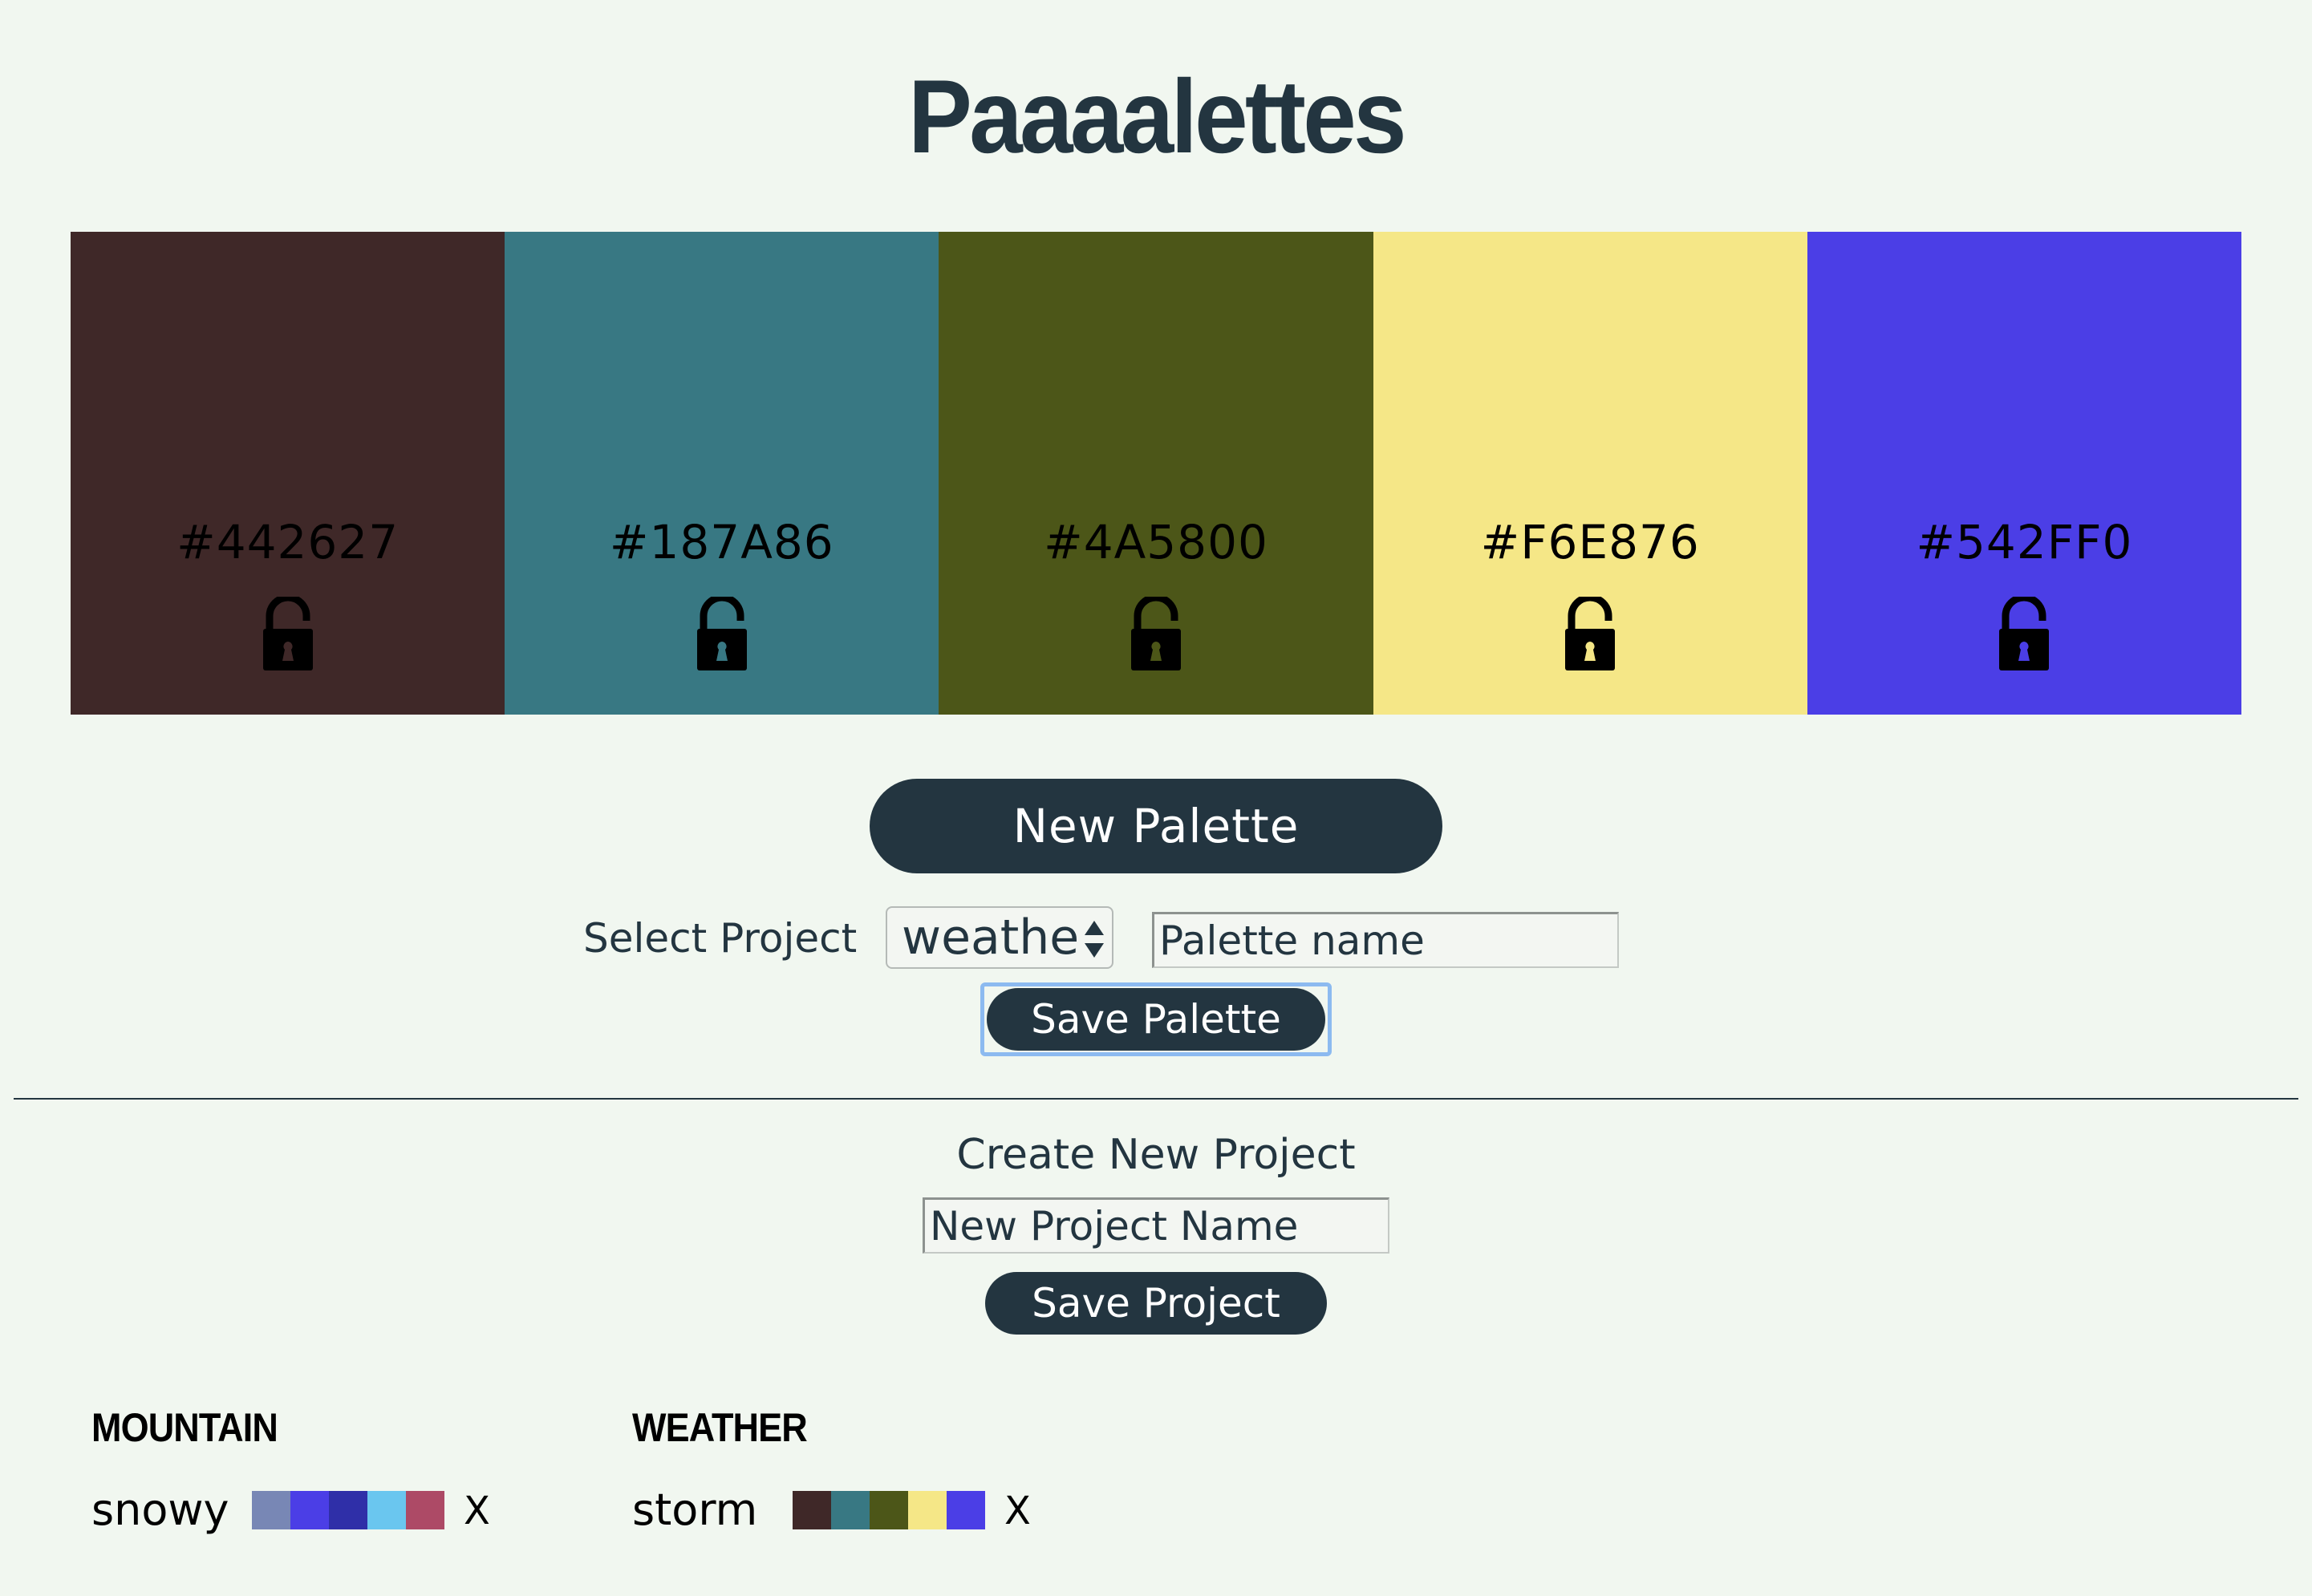  Describe the element at coordinates (1156, 1020) in the screenshot. I see `save-palette-button: Save Palette` at that location.